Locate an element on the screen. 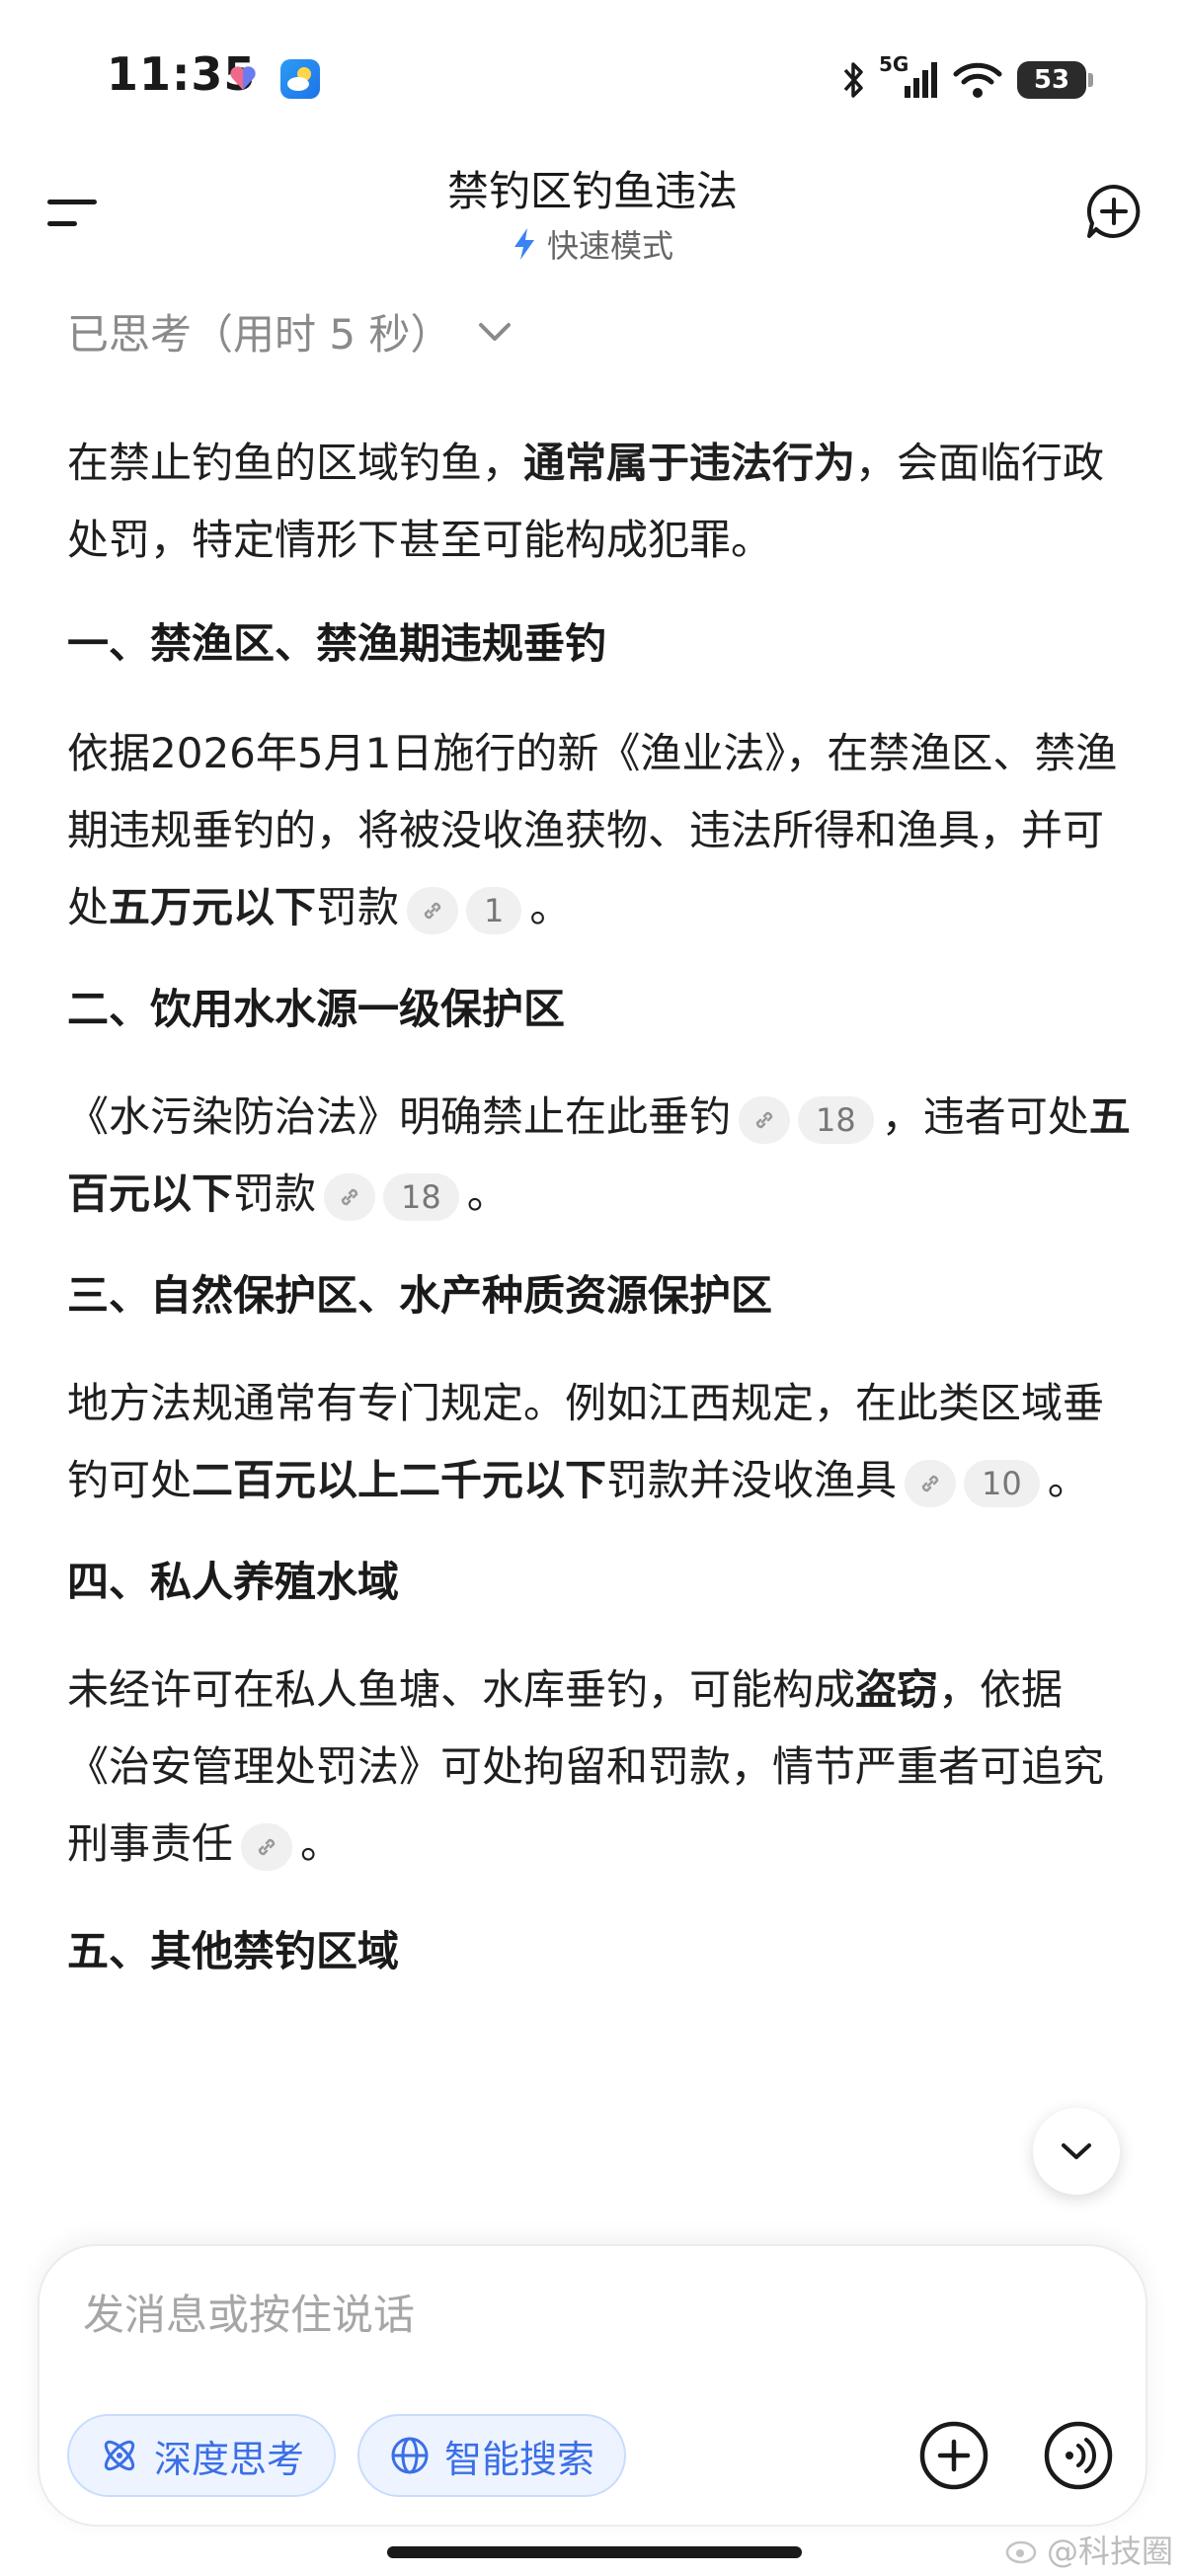 The image size is (1185, 2576). deep-think-label: 深度思考 is located at coordinates (229, 2459).